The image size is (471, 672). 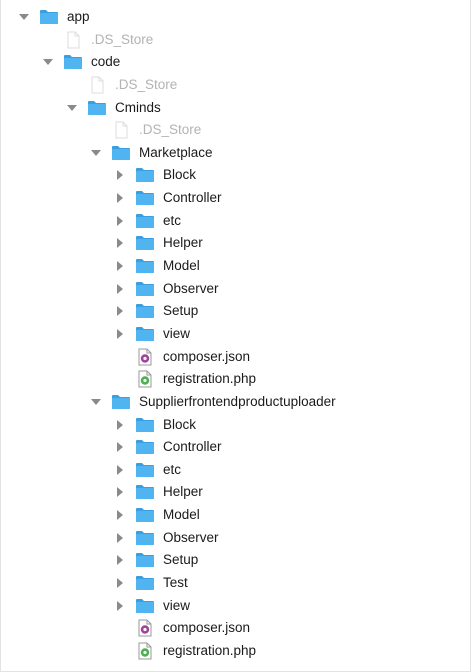 What do you see at coordinates (235, 153) in the screenshot?
I see `tree-row-marketplace: Marketplace` at bounding box center [235, 153].